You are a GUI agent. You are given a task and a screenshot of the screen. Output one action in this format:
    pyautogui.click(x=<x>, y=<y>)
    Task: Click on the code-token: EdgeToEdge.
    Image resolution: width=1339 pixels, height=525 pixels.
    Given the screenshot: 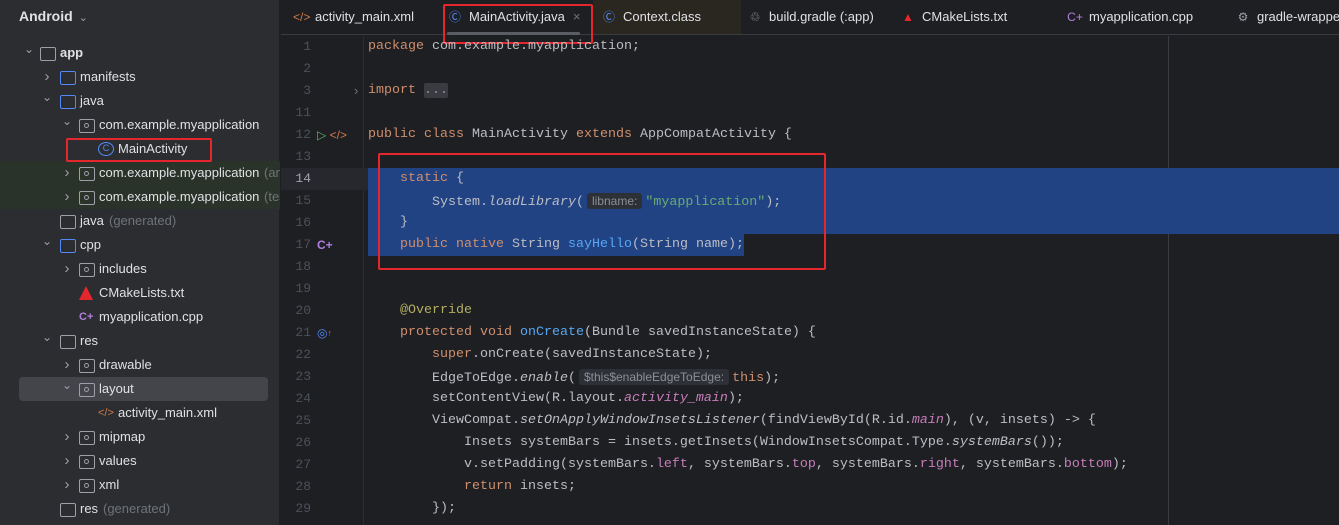 What is the action you would take?
    pyautogui.click(x=444, y=378)
    